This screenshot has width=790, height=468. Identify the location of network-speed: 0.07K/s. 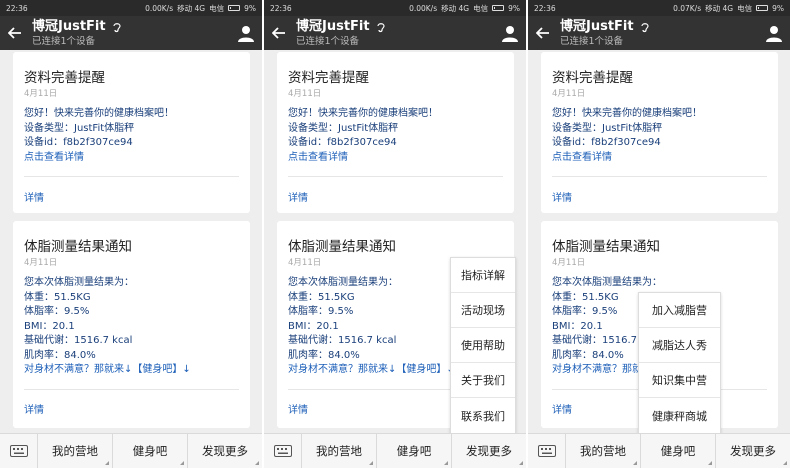
(687, 8).